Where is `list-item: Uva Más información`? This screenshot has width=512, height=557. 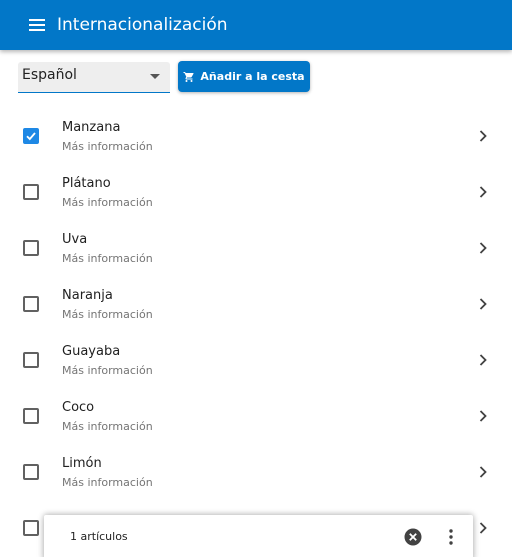 list-item: Uva Más información is located at coordinates (256, 248).